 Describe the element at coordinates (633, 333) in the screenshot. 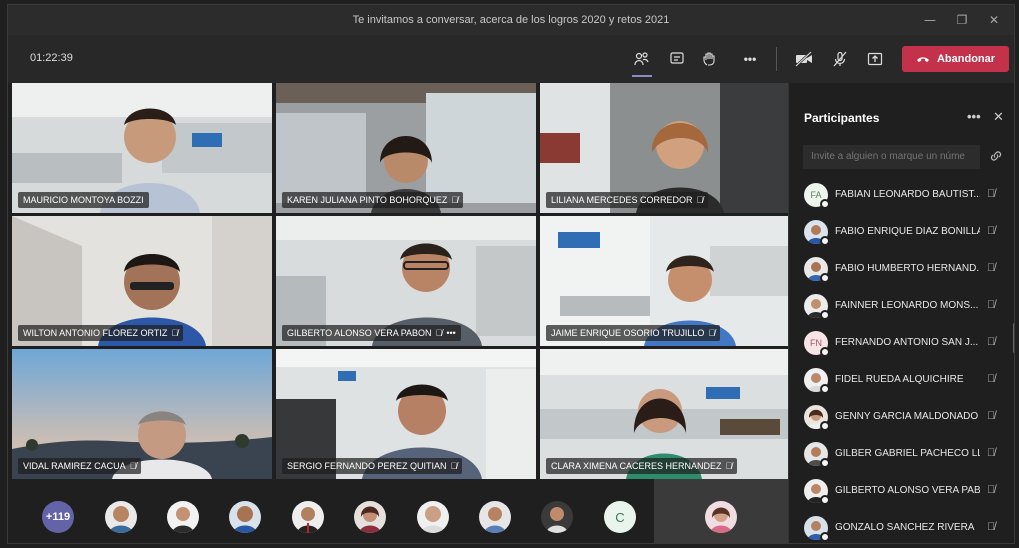

I see `participant-name-tag: JAIME ENRIQUE OSORIO TRUJILLO 🎙̸` at that location.